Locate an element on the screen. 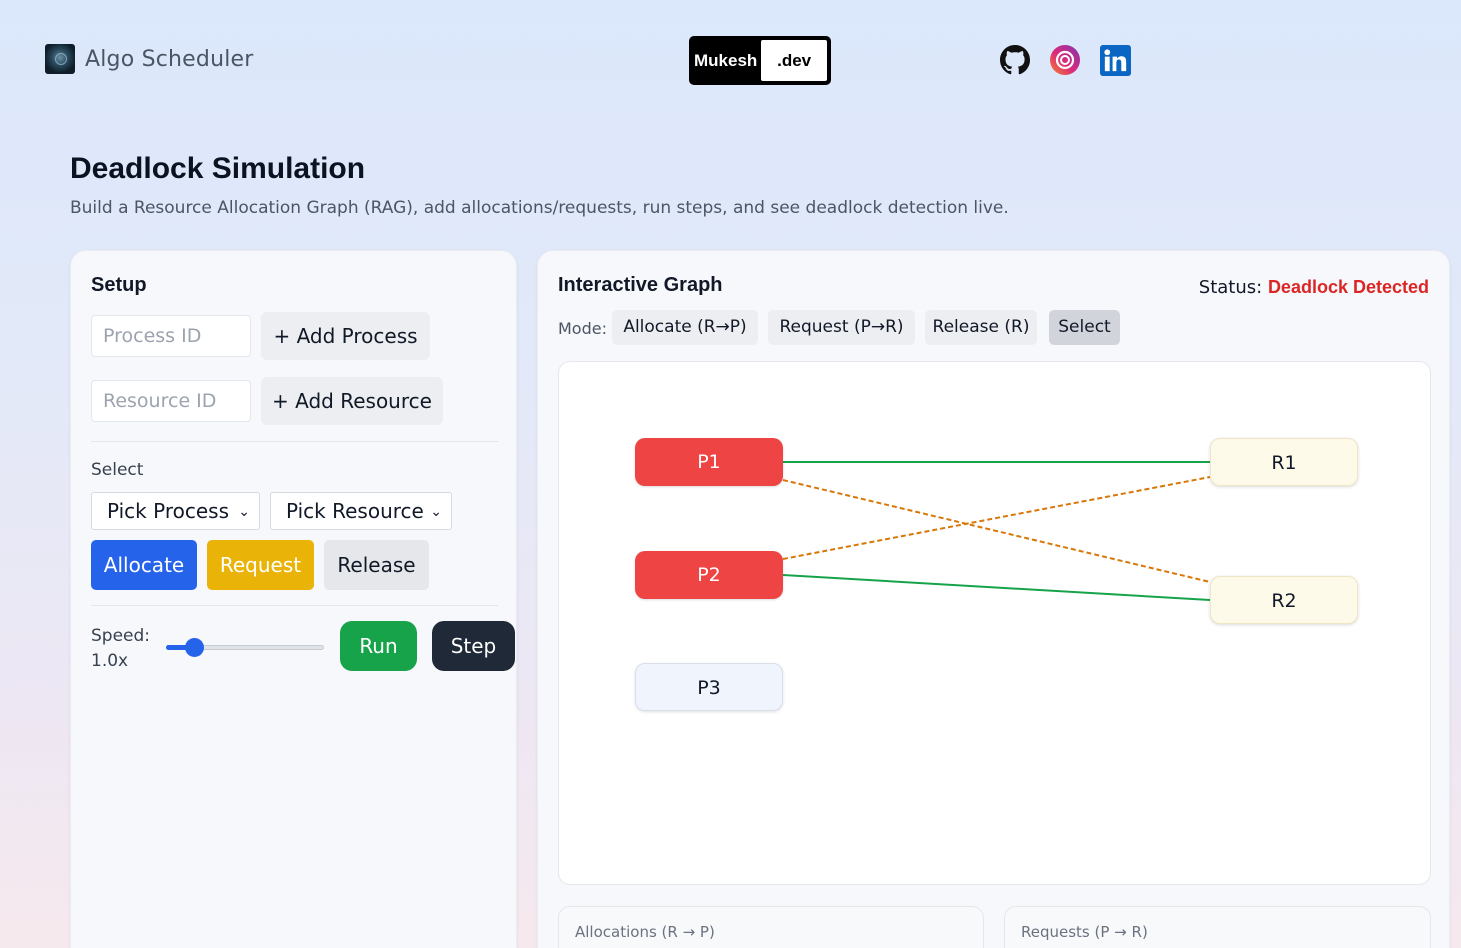 This screenshot has width=1461, height=948. add-process-button: + Add Process is located at coordinates (345, 336).